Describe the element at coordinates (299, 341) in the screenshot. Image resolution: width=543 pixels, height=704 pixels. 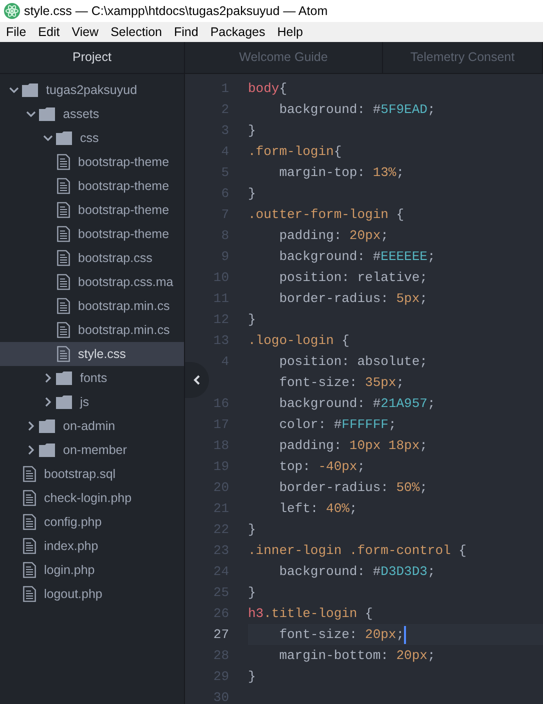
I see `code-line: .logo-login {` at that location.